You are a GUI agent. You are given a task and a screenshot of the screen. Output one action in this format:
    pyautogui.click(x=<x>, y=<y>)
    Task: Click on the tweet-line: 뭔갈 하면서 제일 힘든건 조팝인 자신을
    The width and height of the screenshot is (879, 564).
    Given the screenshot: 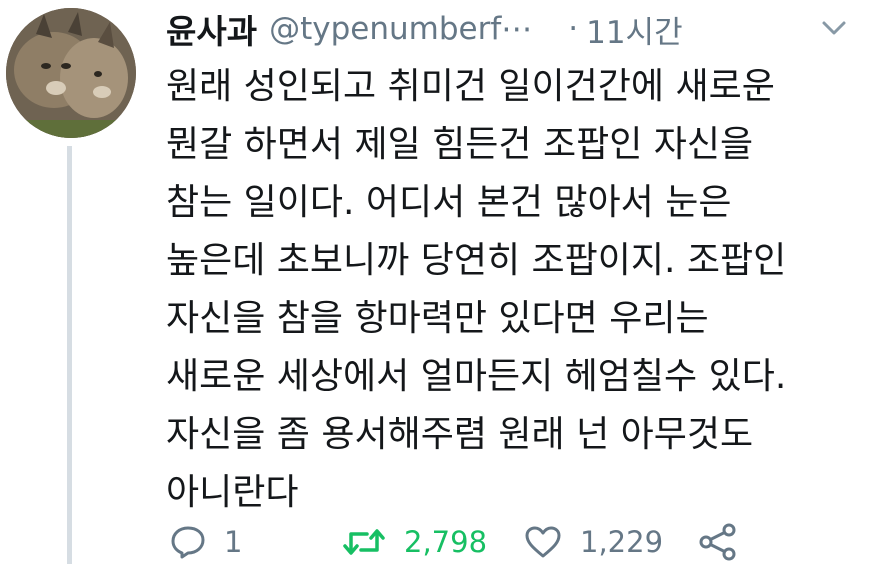 What is the action you would take?
    pyautogui.click(x=460, y=144)
    